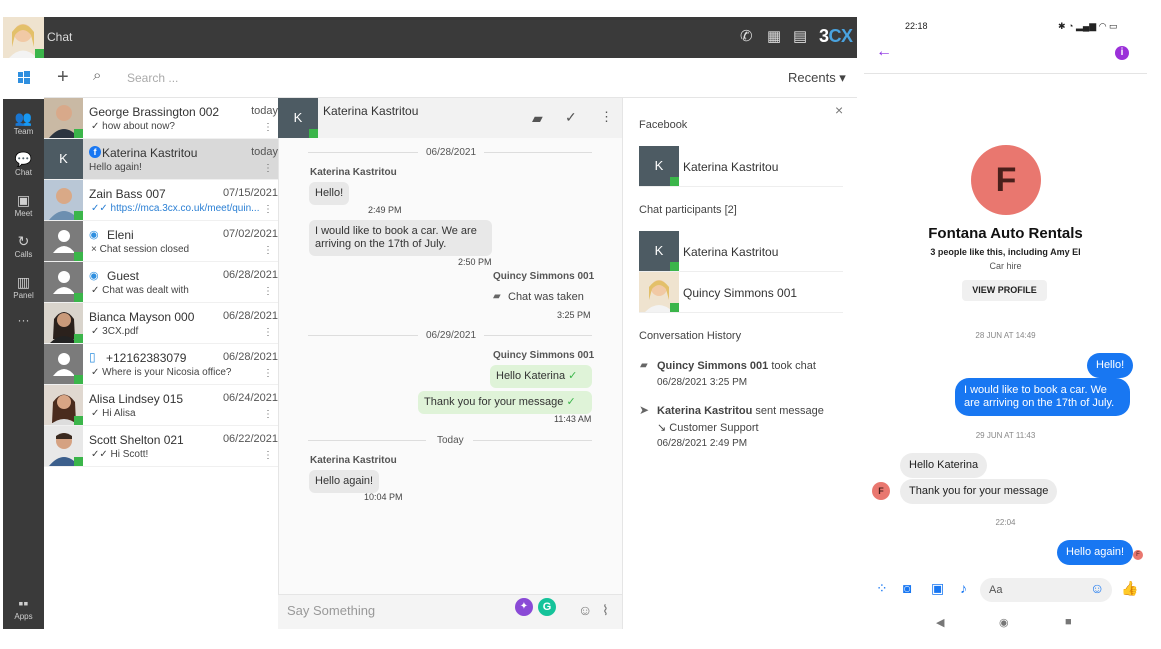 The image size is (1161, 649). I want to click on nav-home-icon: ◉, so click(1004, 622).